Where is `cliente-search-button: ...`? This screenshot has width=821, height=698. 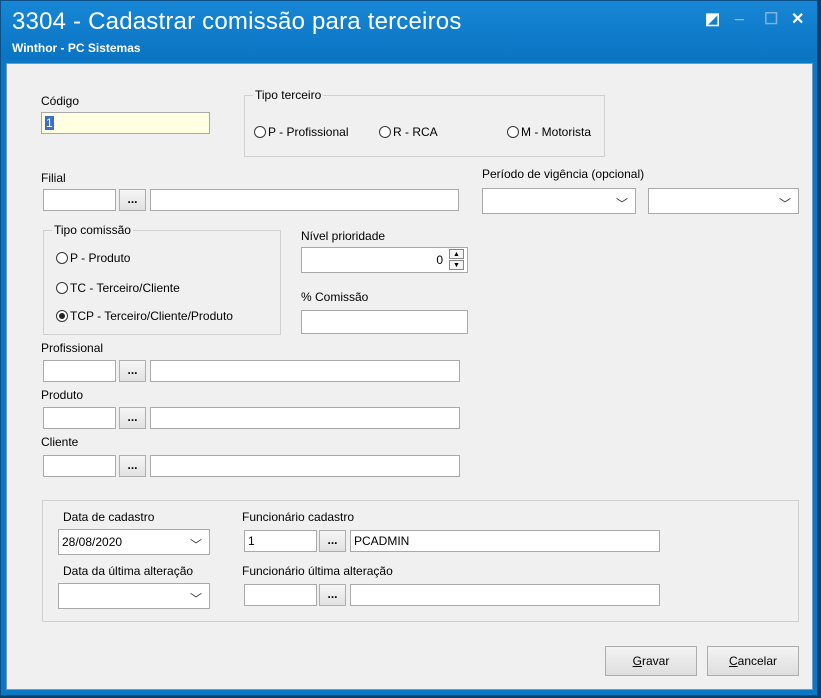
cliente-search-button: ... is located at coordinates (132, 466).